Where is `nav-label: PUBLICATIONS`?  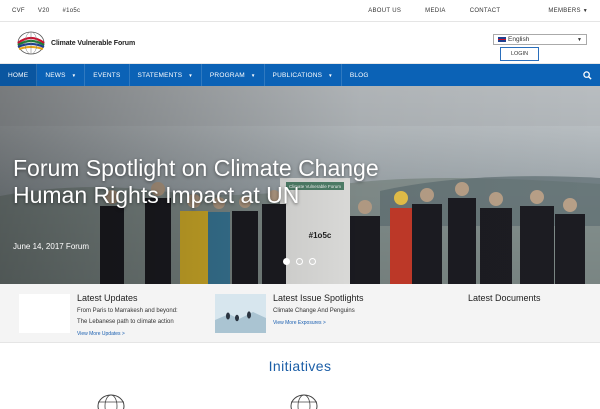 nav-label: PUBLICATIONS is located at coordinates (297, 75).